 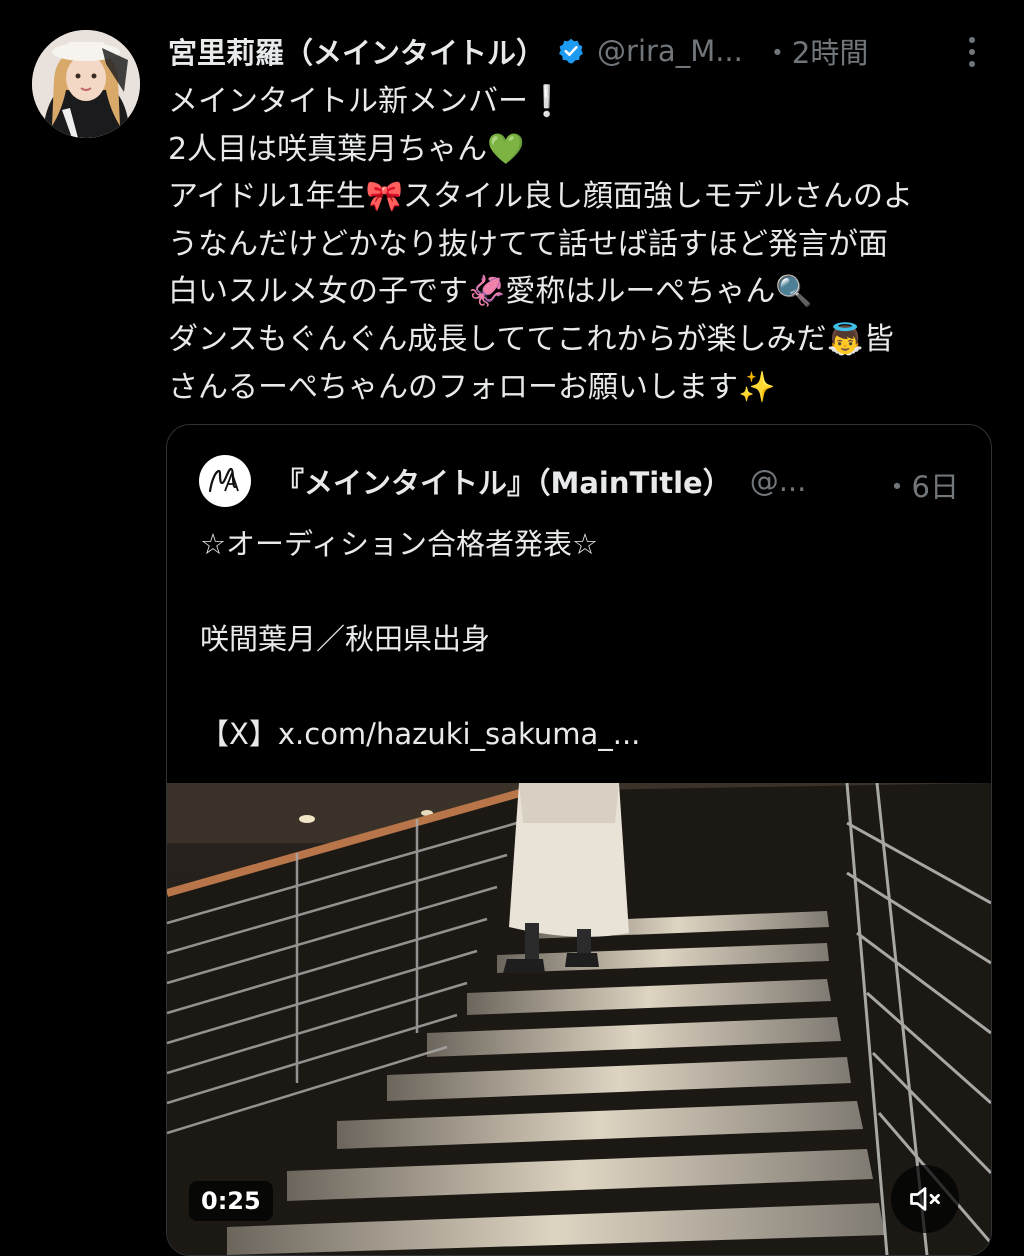 I want to click on muted-speaker-icon, so click(x=925, y=1199).